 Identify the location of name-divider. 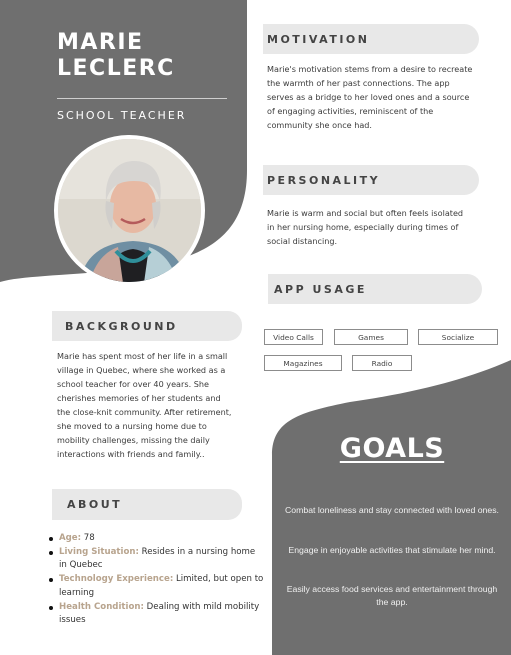
(142, 98).